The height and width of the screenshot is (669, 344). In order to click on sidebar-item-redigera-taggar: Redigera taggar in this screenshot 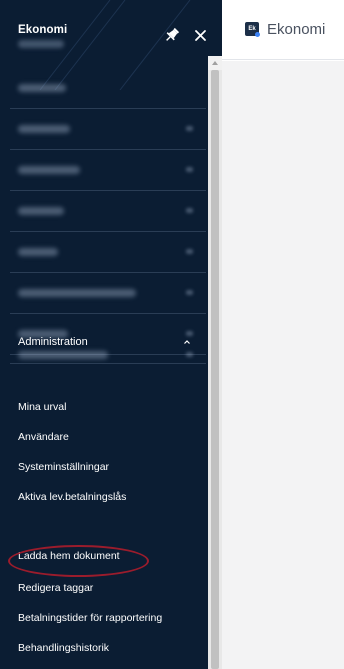, I will do `click(104, 588)`.